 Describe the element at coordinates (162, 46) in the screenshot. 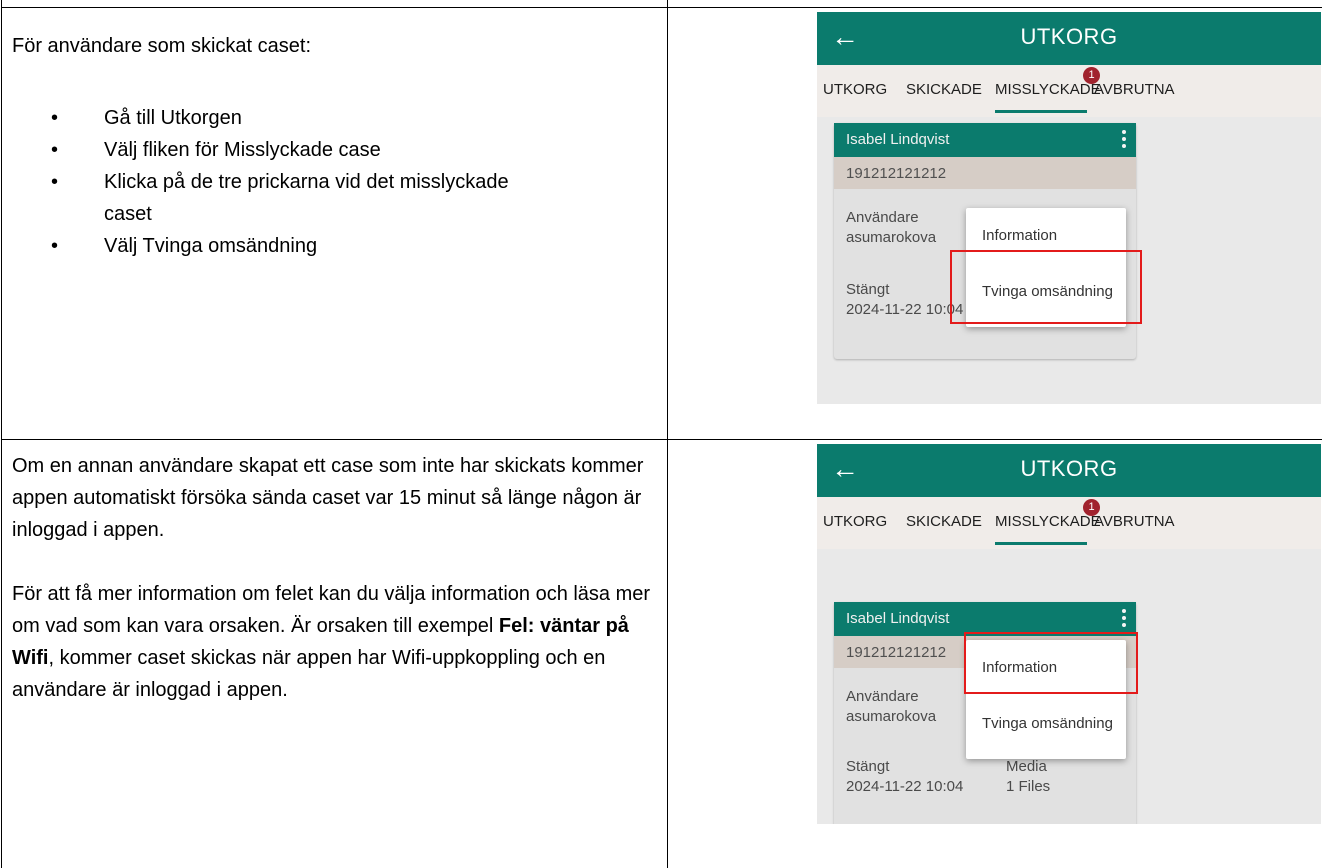

I see `row1-heading: För användare som skickat caset:` at that location.